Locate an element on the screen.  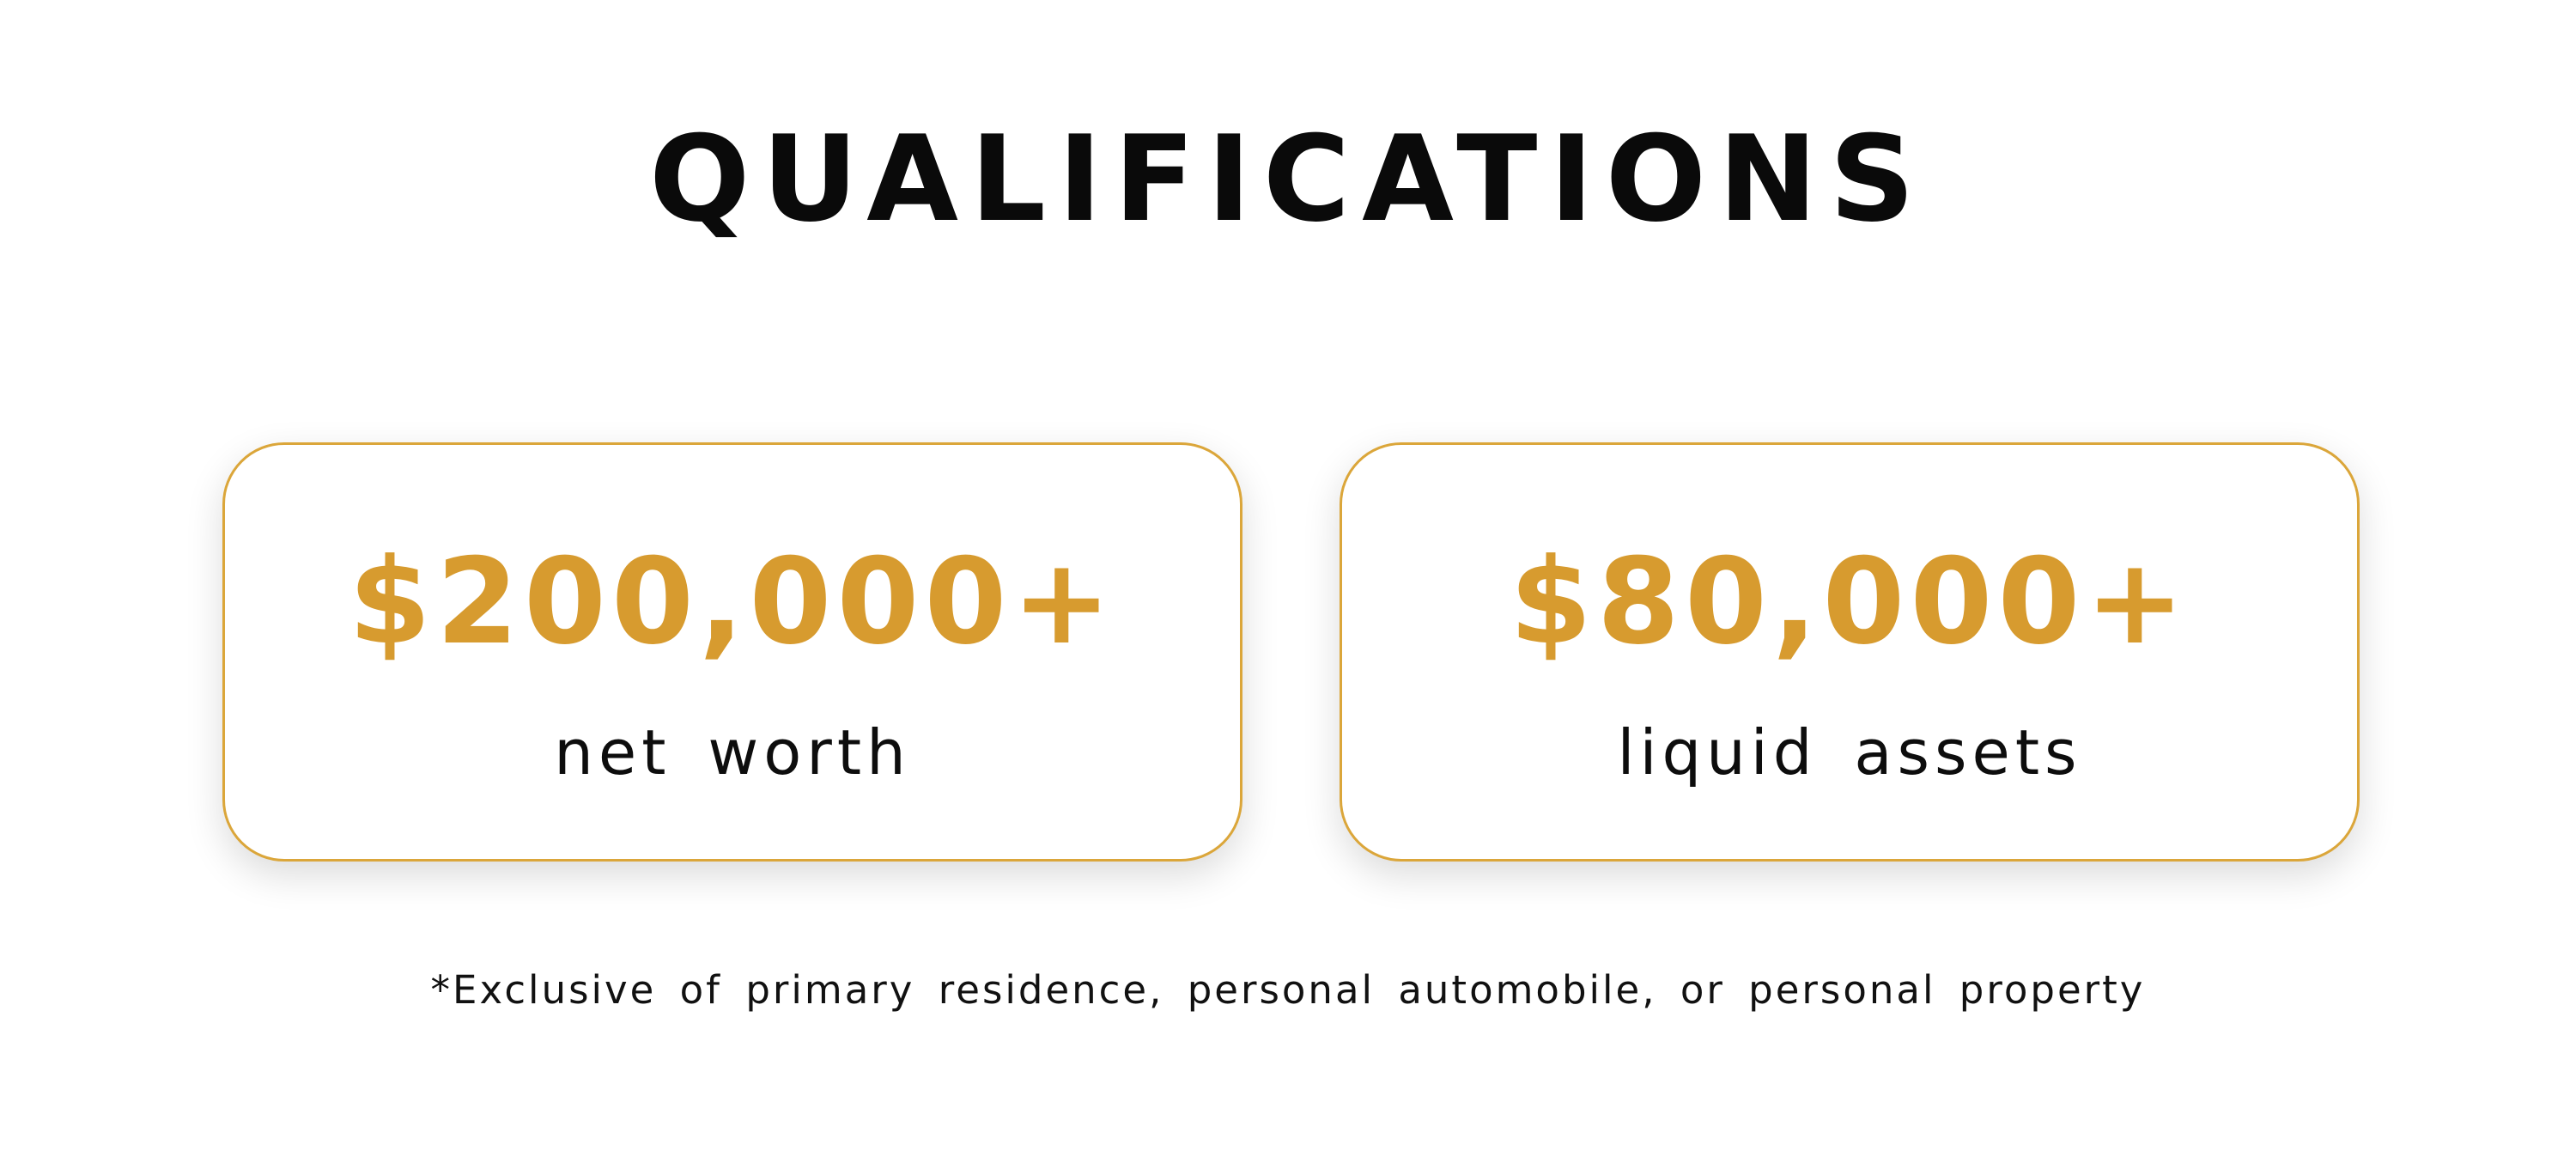
net-worth-card: $200,000+ net worth is located at coordinates (732, 652).